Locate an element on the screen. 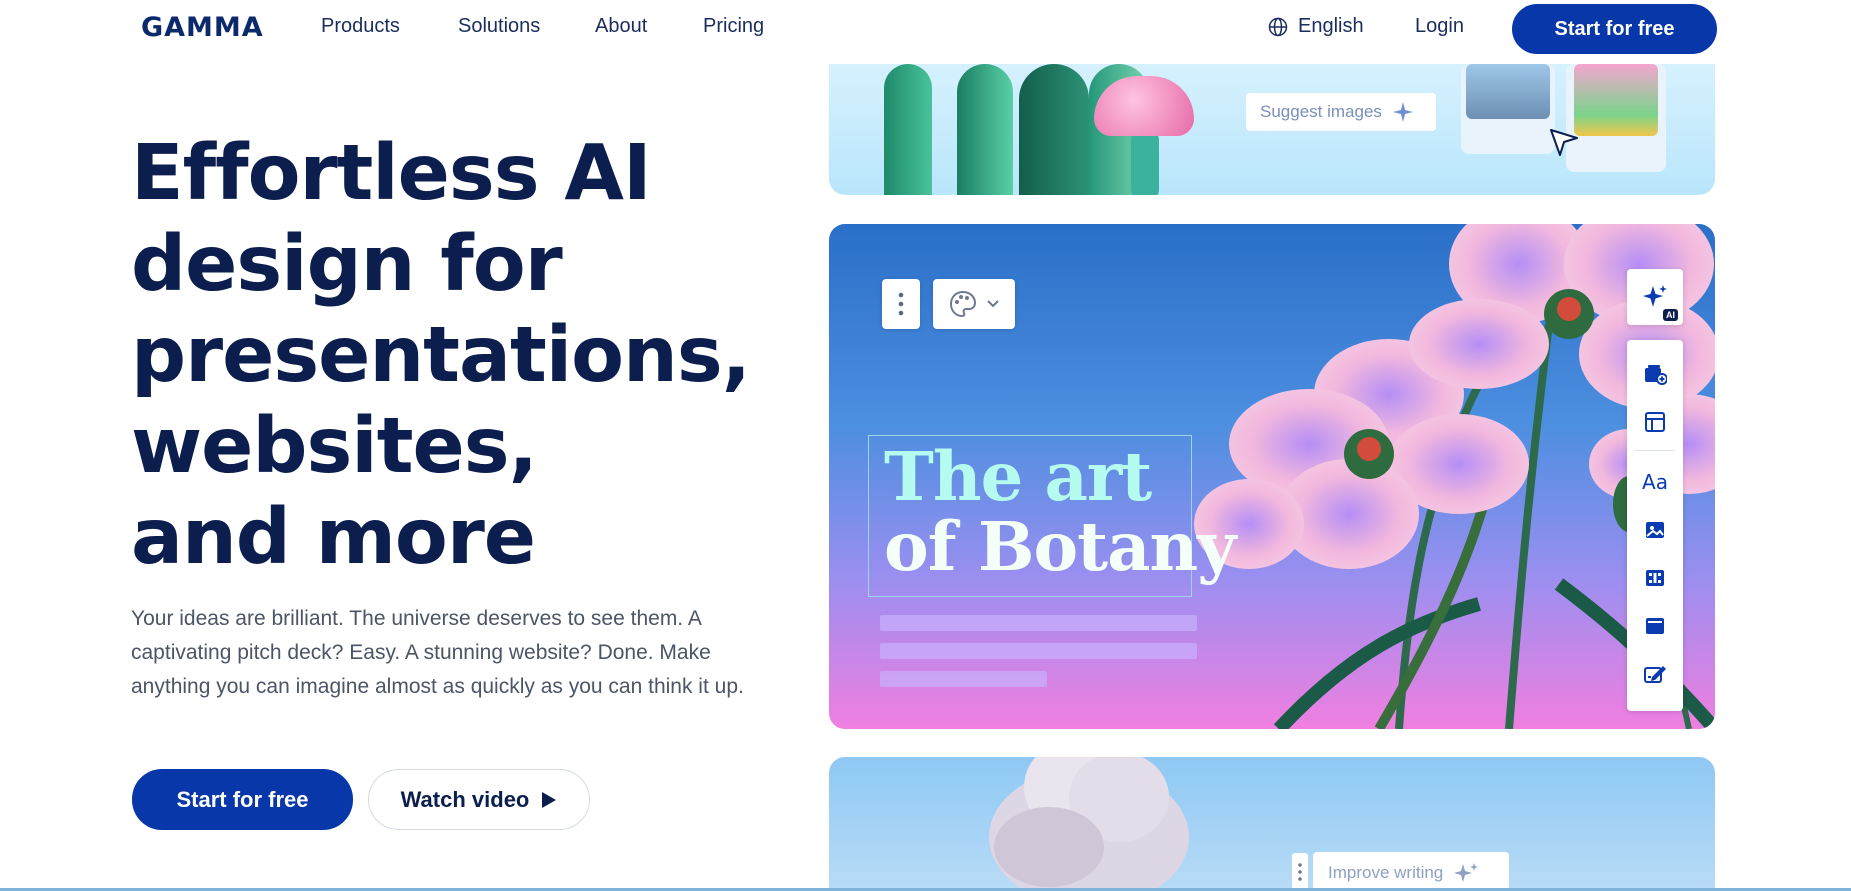  palette-icon is located at coordinates (963, 304).